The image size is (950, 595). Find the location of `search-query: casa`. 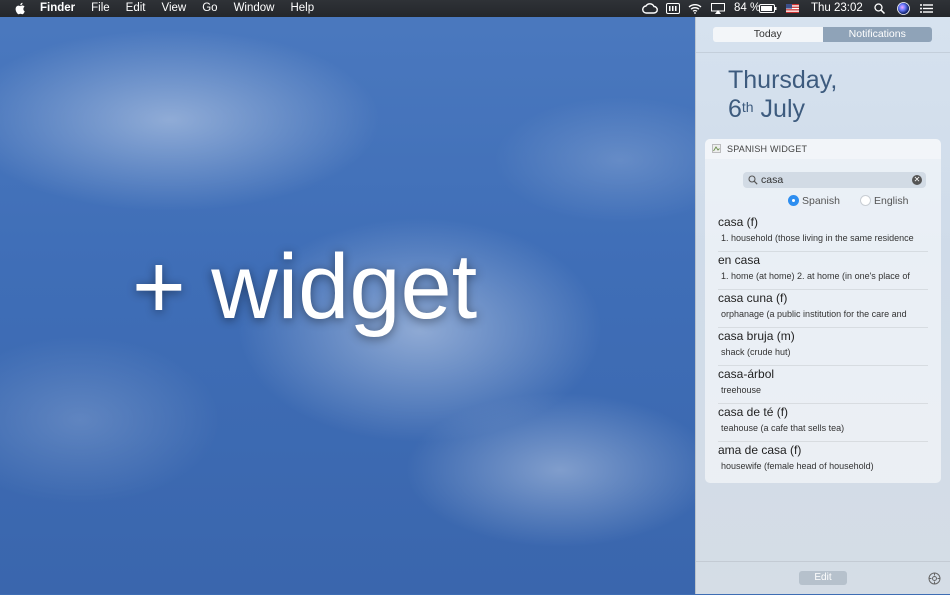

search-query: casa is located at coordinates (772, 180).